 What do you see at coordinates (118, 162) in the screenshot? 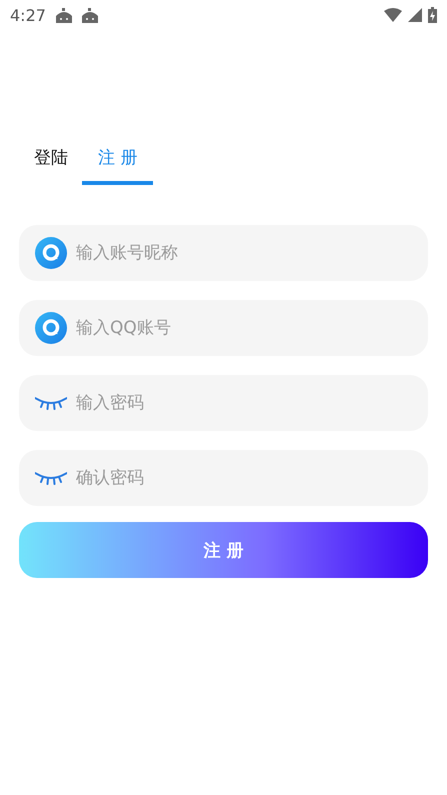
I see `tab: 注 册` at bounding box center [118, 162].